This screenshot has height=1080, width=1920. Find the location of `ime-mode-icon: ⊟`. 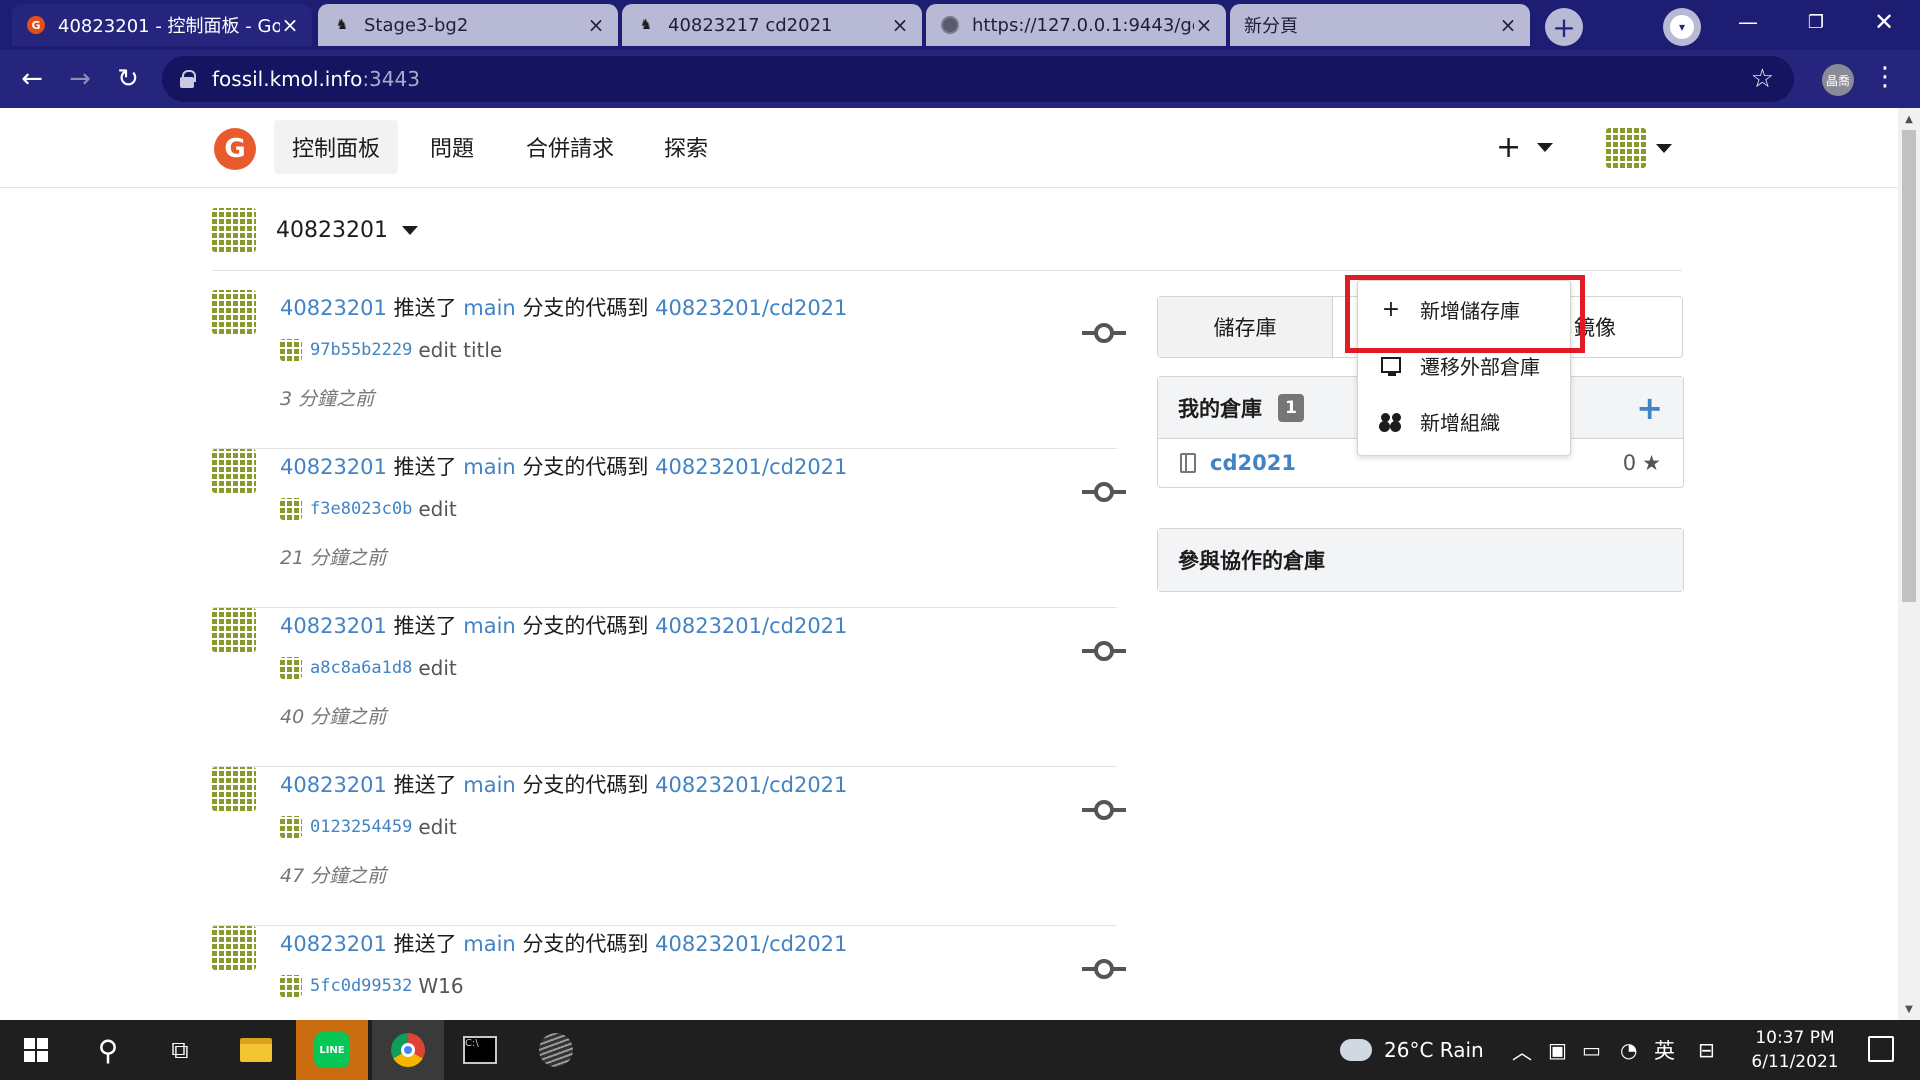

ime-mode-icon: ⊟ is located at coordinates (1706, 1050).